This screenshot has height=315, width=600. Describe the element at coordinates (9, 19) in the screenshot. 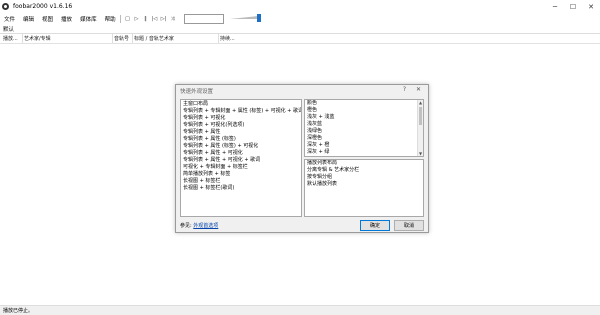

I see `menu-file: 文件` at that location.